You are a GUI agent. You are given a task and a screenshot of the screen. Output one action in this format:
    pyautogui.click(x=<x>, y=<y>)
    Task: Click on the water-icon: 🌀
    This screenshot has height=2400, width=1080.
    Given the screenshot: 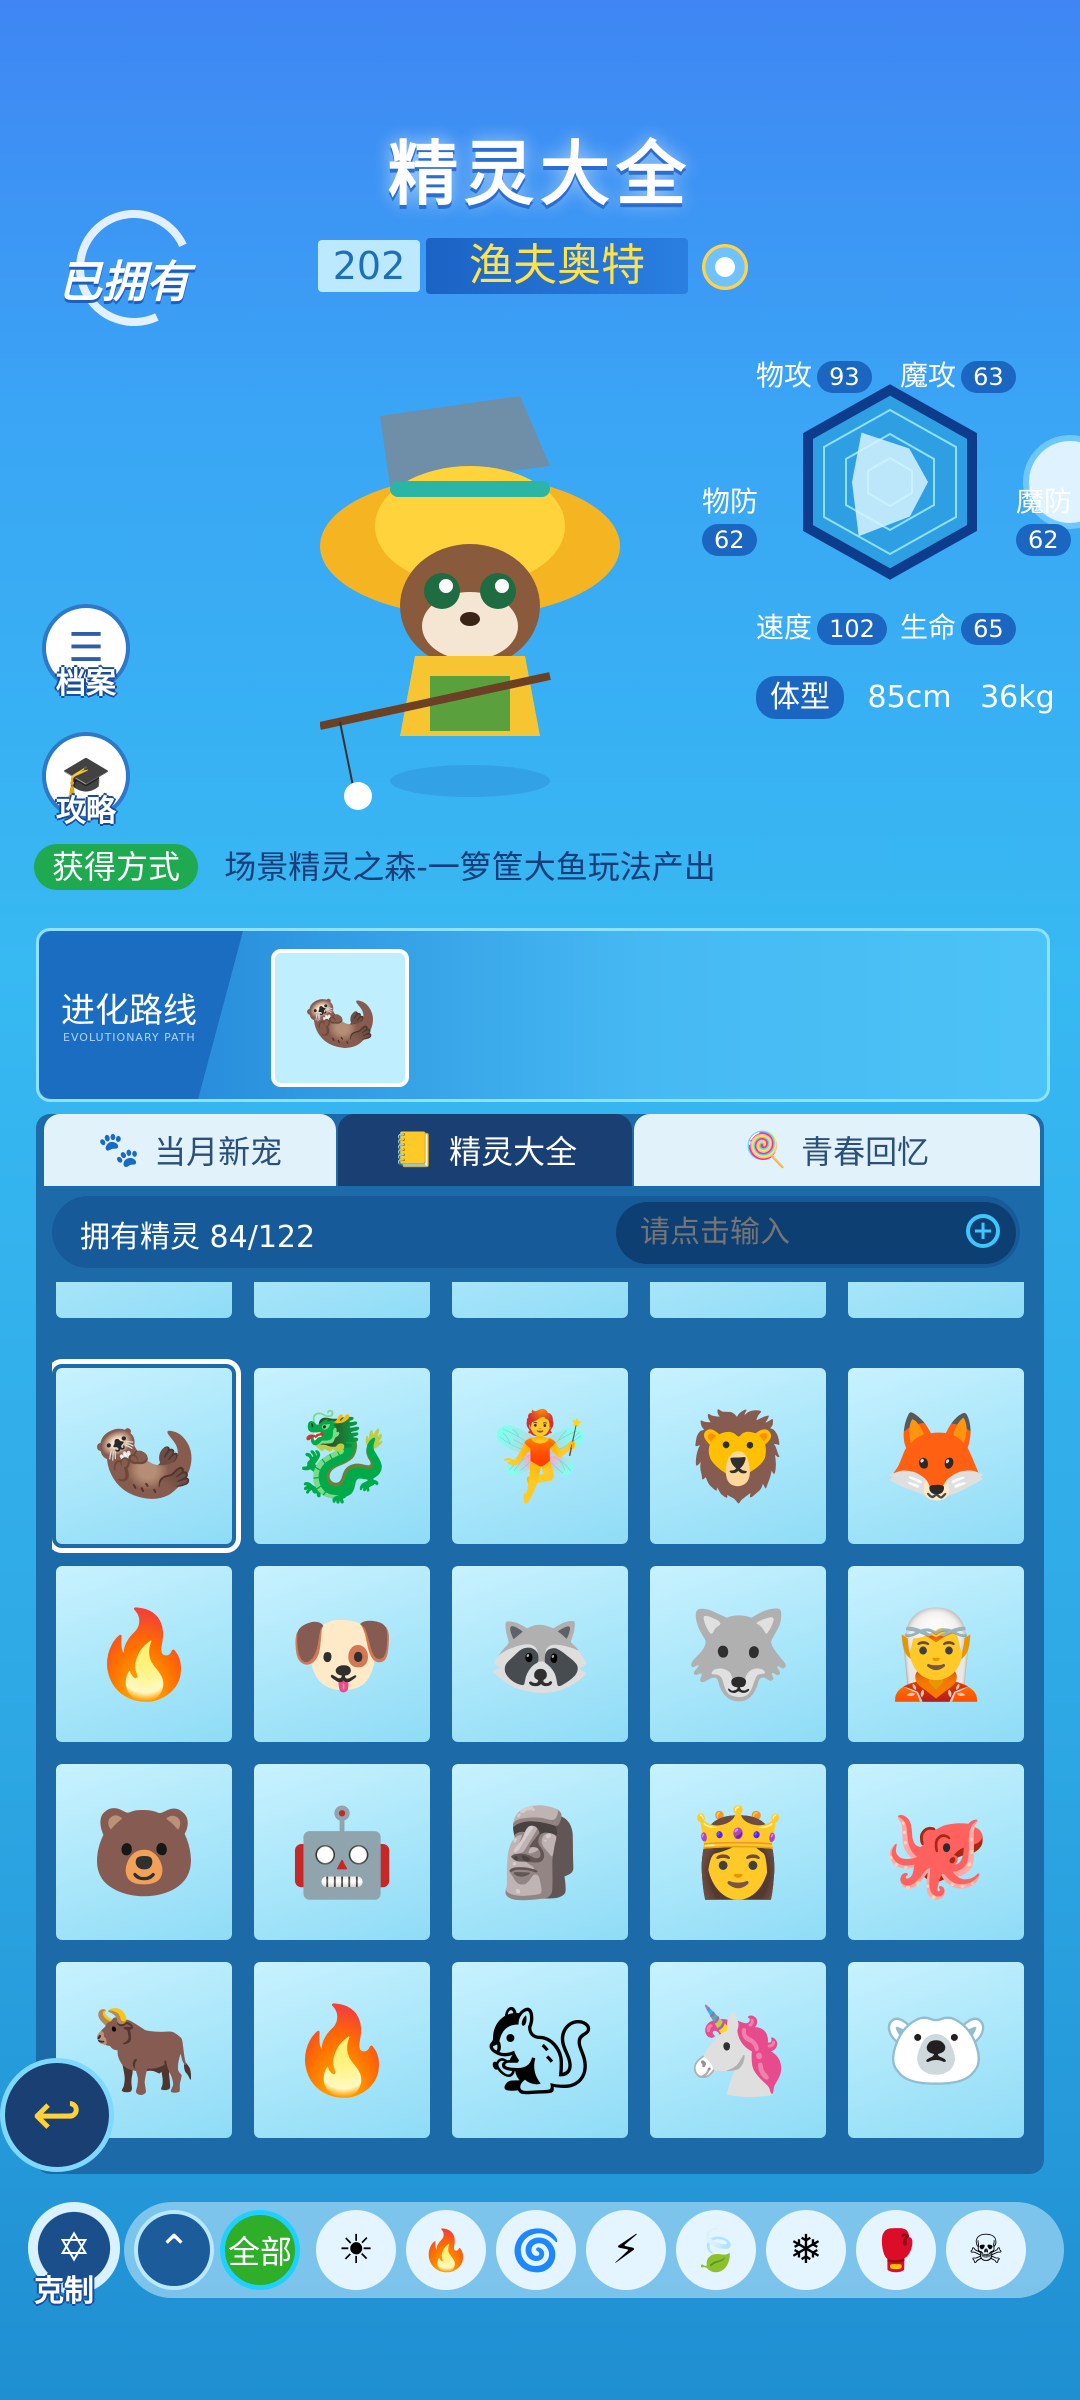 What is the action you would take?
    pyautogui.click(x=536, y=2250)
    